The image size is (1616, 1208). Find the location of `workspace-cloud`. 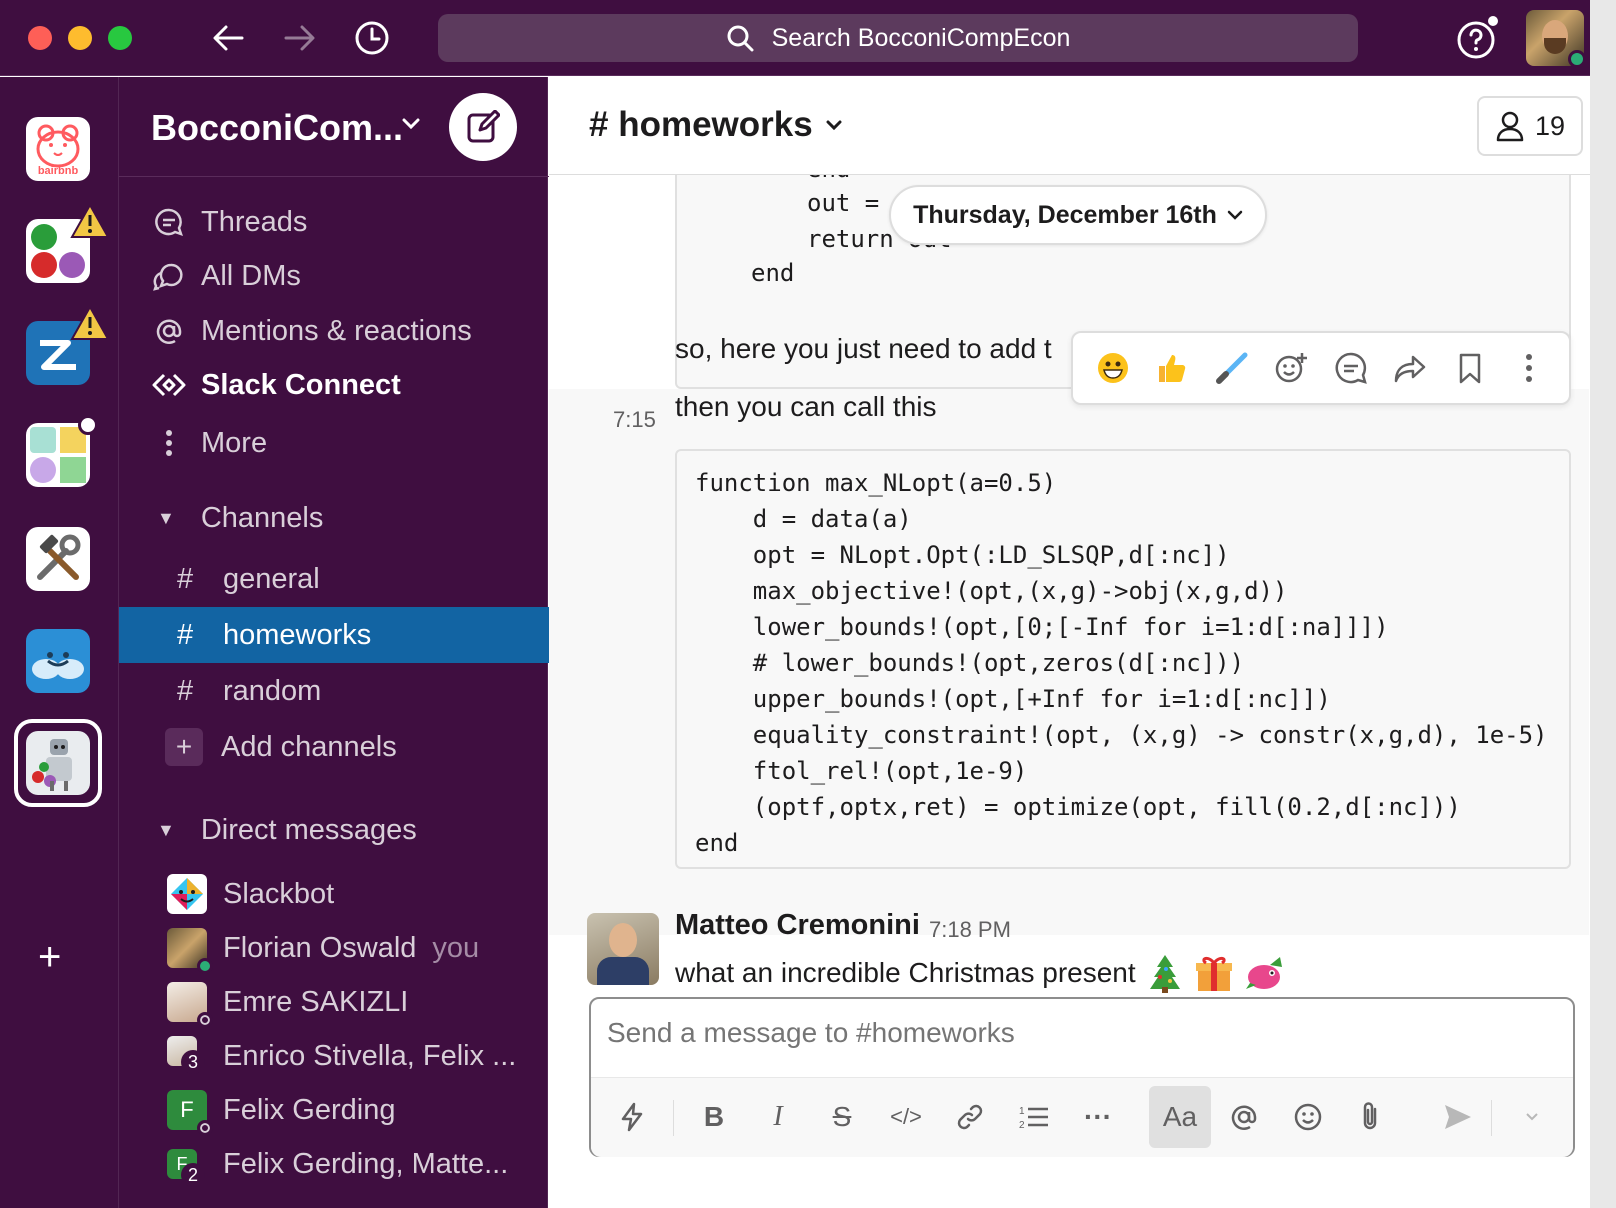

workspace-cloud is located at coordinates (58, 661).